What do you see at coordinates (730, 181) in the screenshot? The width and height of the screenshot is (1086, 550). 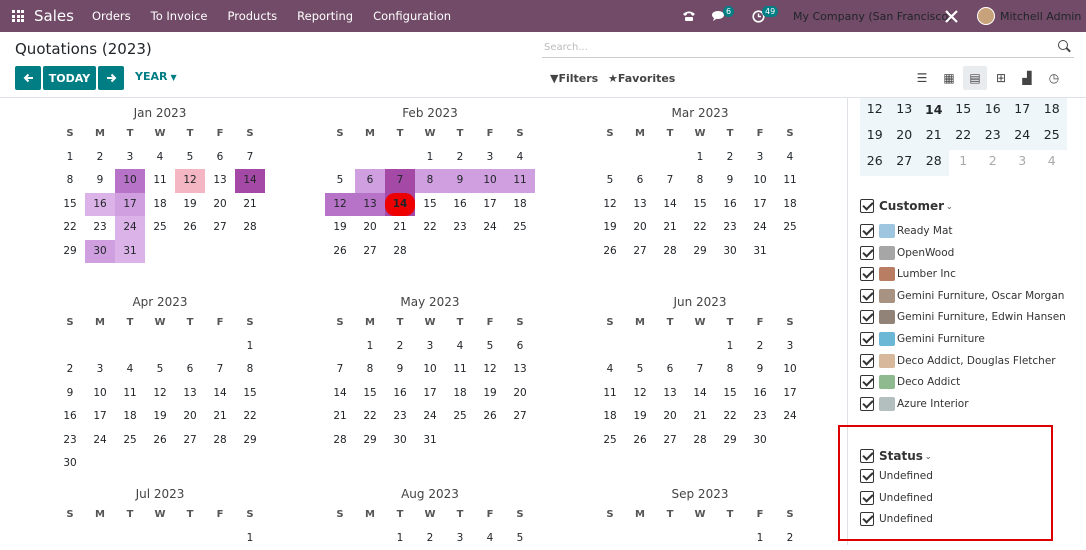 I see `day-cell: 9` at bounding box center [730, 181].